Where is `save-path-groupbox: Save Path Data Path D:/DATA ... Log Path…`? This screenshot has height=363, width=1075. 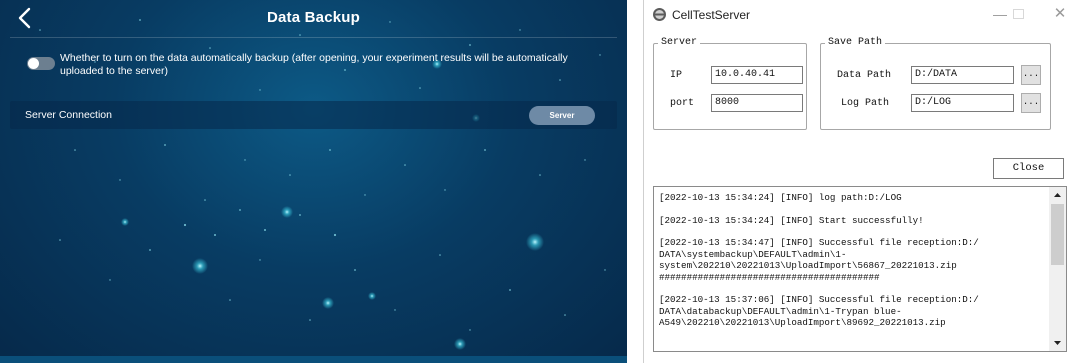
save-path-groupbox: Save Path Data Path D:/DATA ... Log Path… is located at coordinates (935, 83).